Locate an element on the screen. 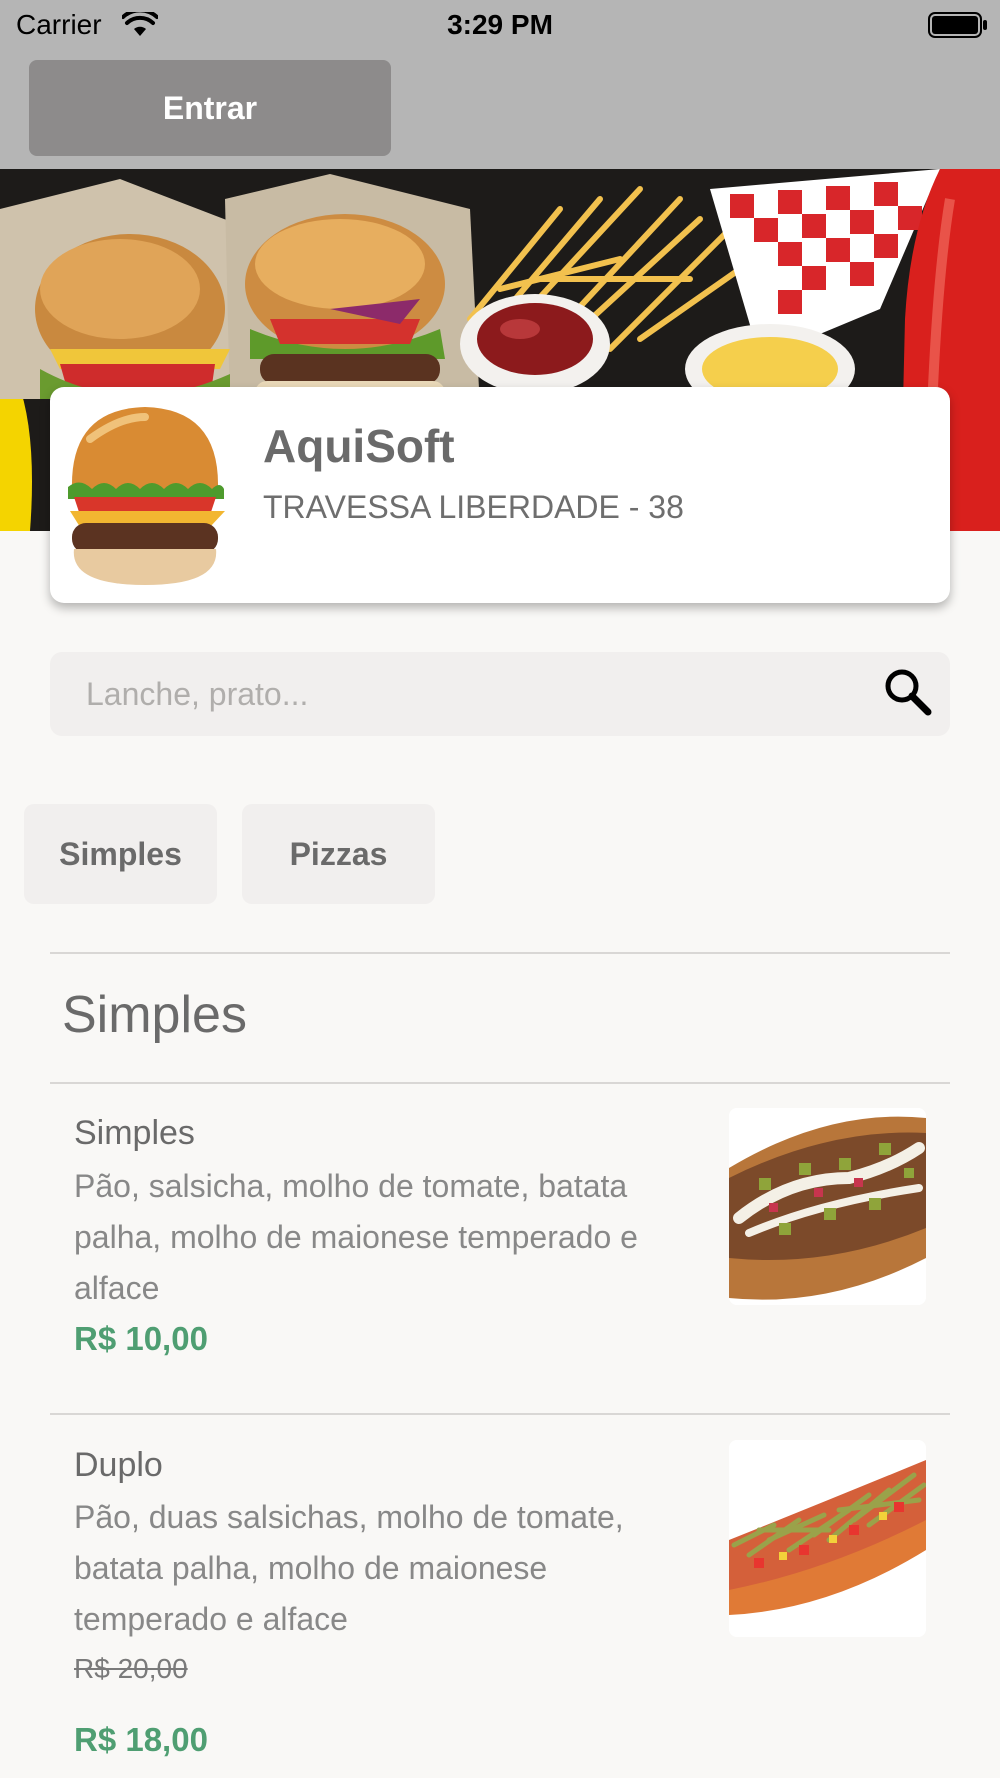  status-bar: Carrier 3:29 PM is located at coordinates (500, 25).